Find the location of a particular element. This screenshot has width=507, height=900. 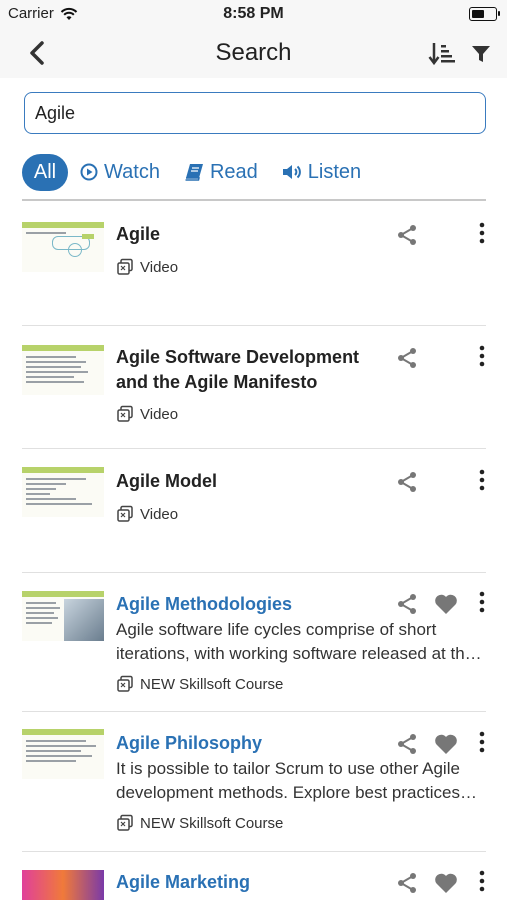

result-title: Agile is located at coordinates (251, 234).